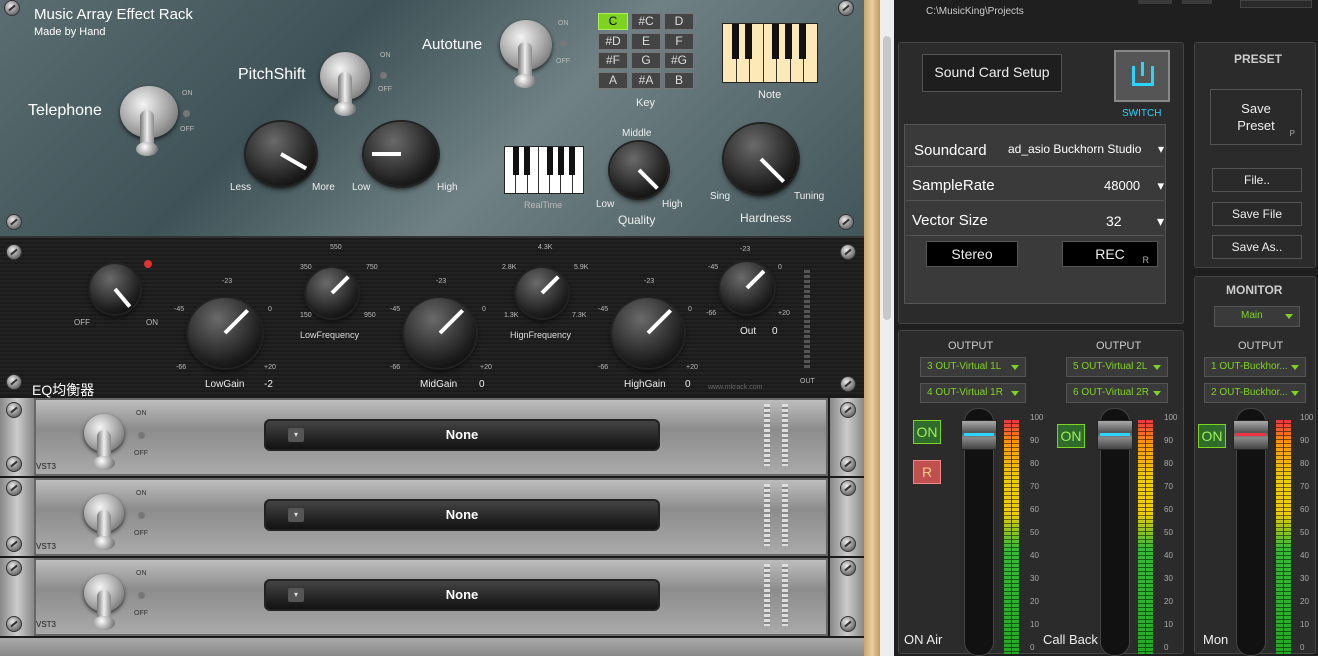 The image size is (1318, 656). What do you see at coordinates (361, 187) in the screenshot?
I see `low-label: Low` at bounding box center [361, 187].